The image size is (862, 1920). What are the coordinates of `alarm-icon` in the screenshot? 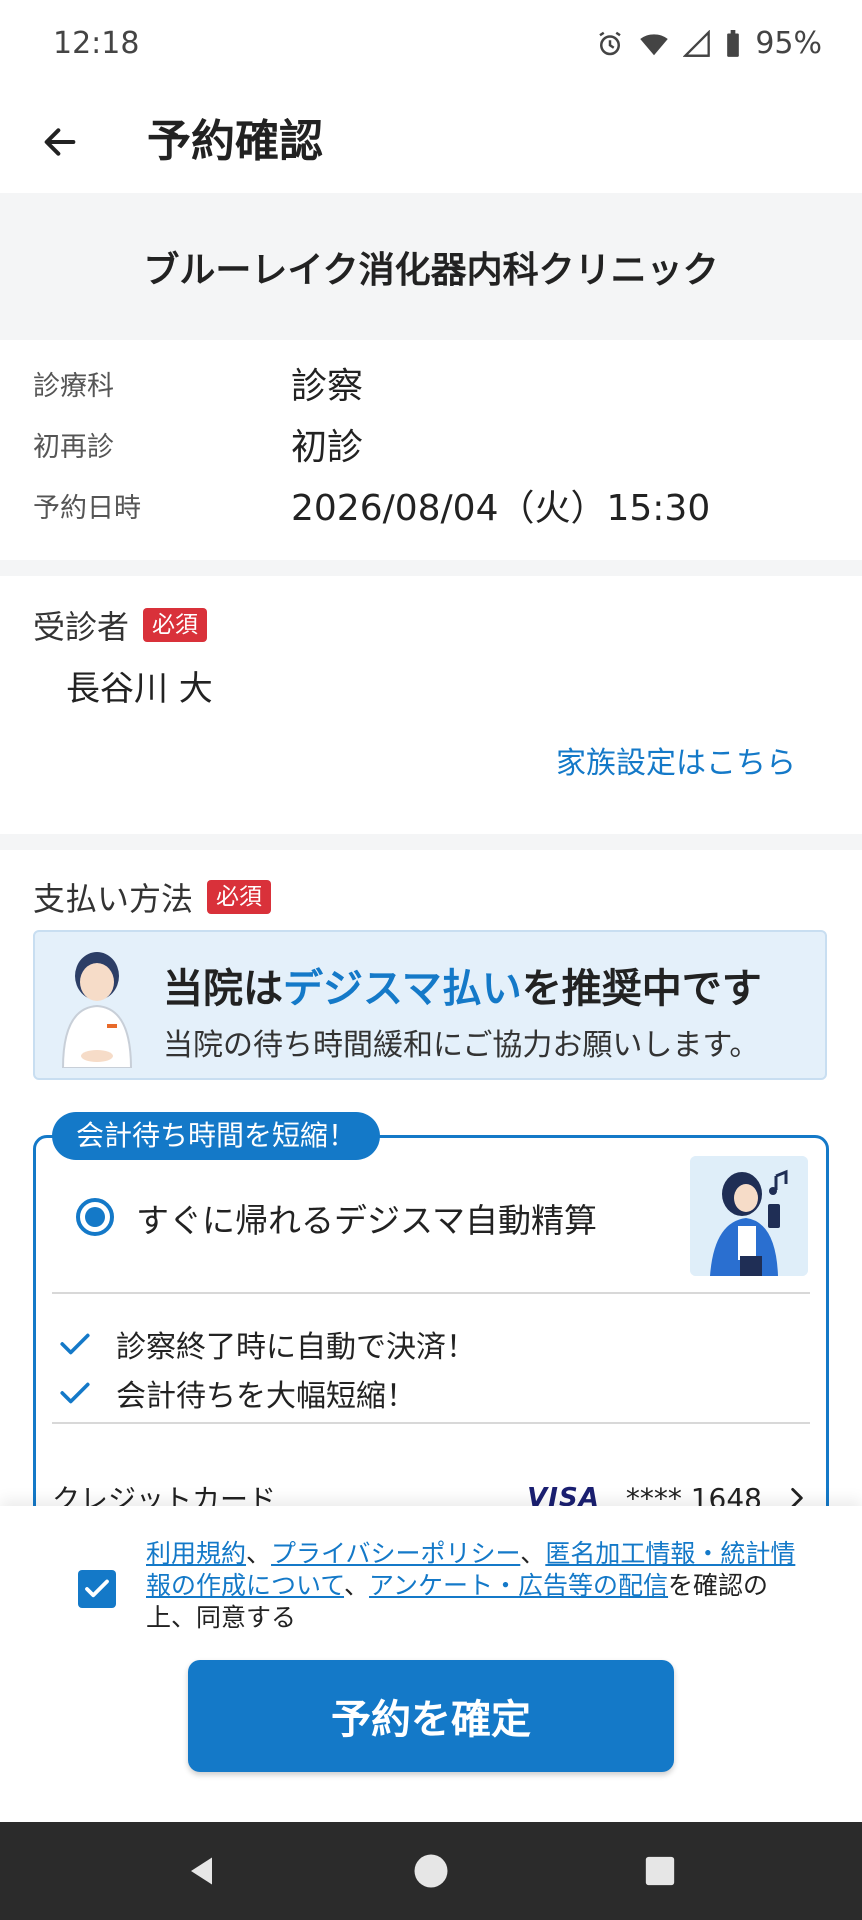 It's located at (610, 43).